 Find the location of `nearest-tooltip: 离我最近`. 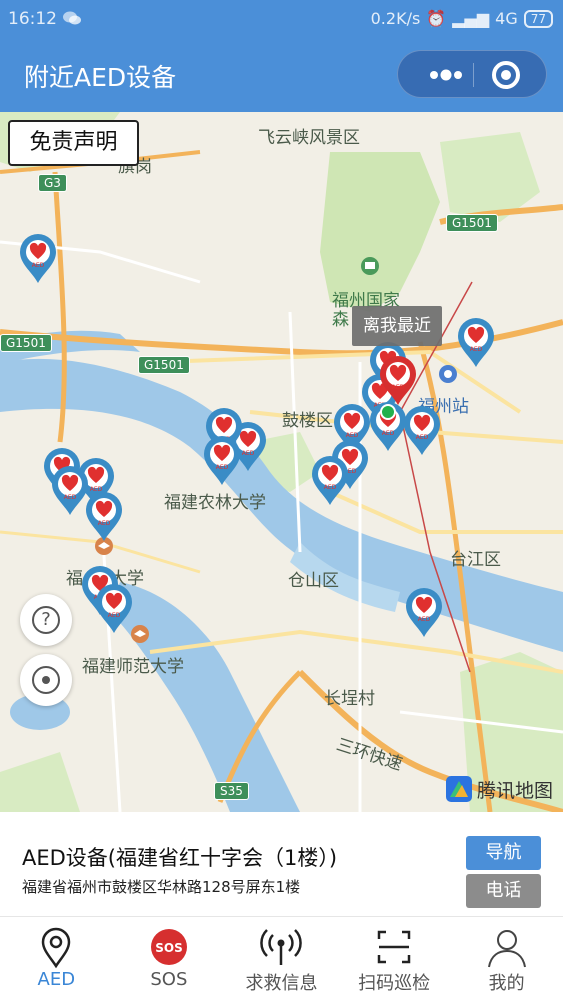

nearest-tooltip: 离我最近 is located at coordinates (397, 326).